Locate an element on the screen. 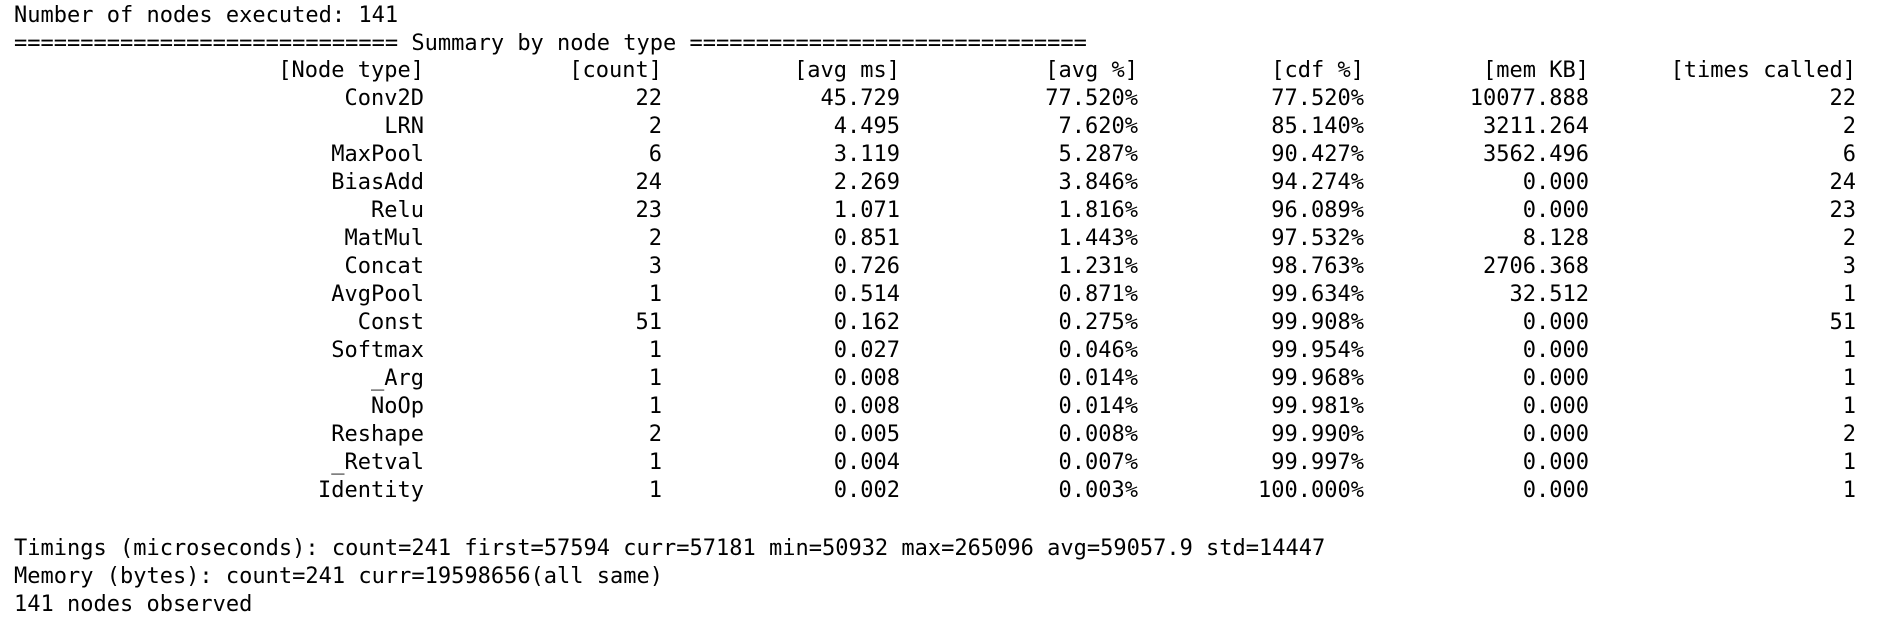 The height and width of the screenshot is (620, 1890). cell-count: 3 is located at coordinates (655, 266).